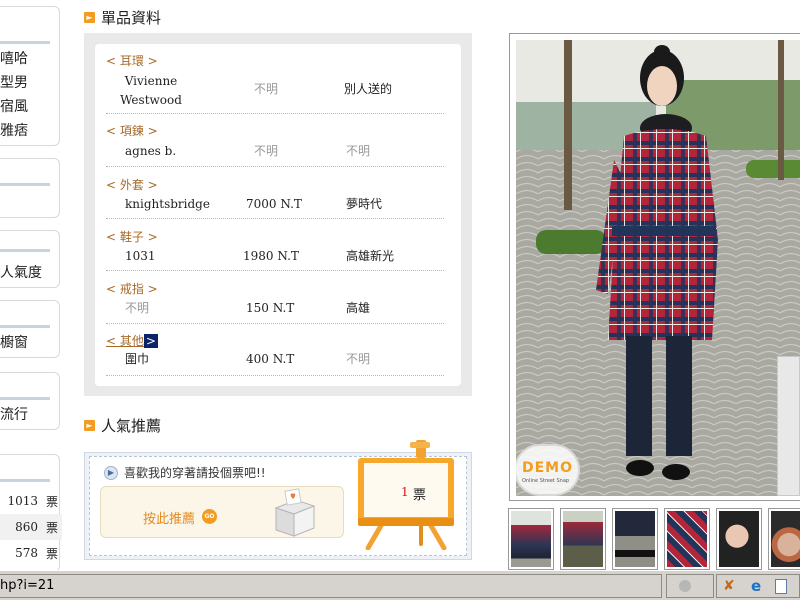  Describe the element at coordinates (270, 308) in the screenshot. I see `item-price: 150 N.T` at that location.